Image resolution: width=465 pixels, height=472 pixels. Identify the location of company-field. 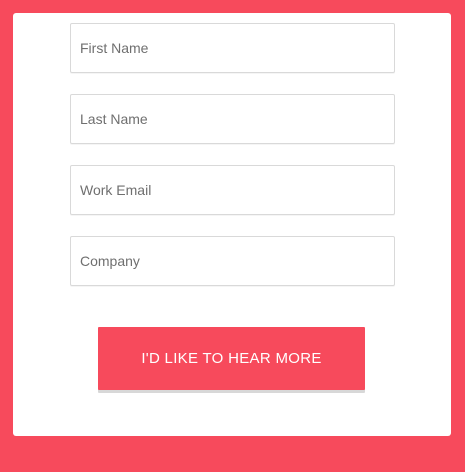
(232, 261).